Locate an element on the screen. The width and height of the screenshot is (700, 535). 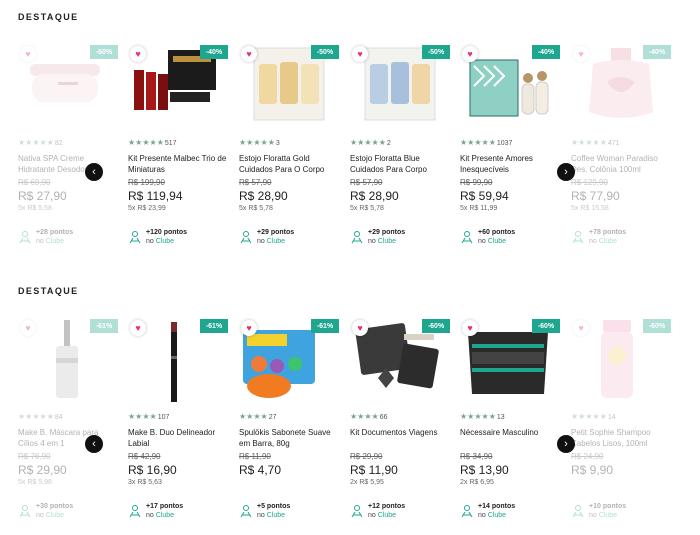
price: R$ 11,90 is located at coordinates (374, 470).